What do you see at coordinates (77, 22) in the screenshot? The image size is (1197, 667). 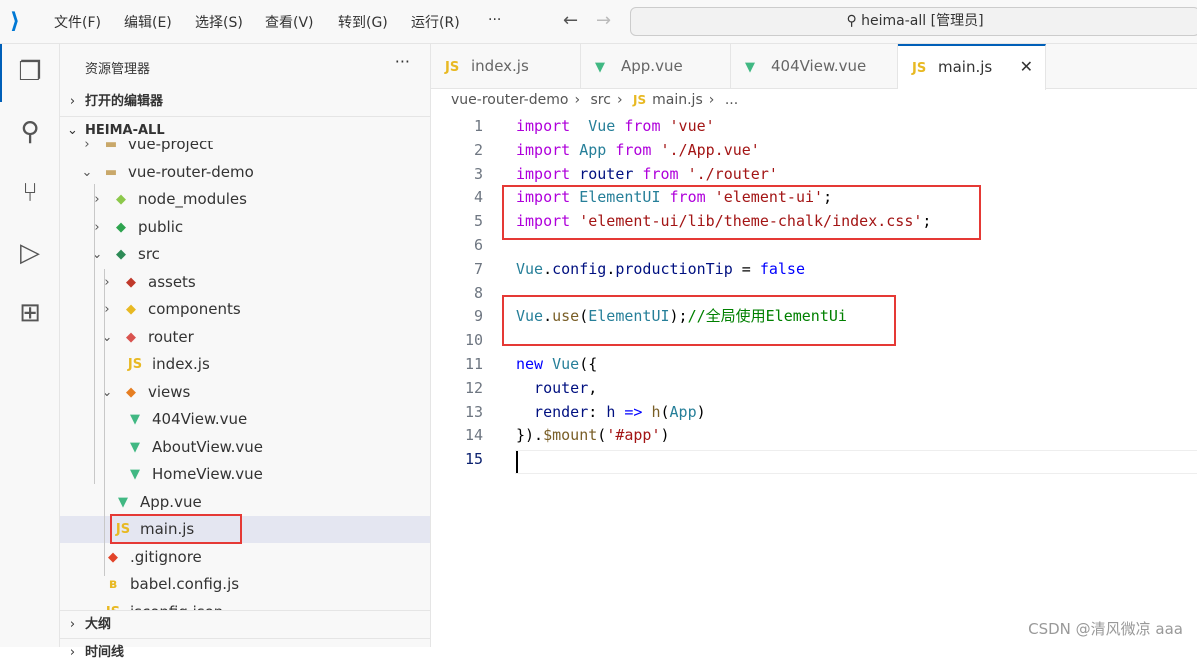 I see `menu-file: 文件(F)` at bounding box center [77, 22].